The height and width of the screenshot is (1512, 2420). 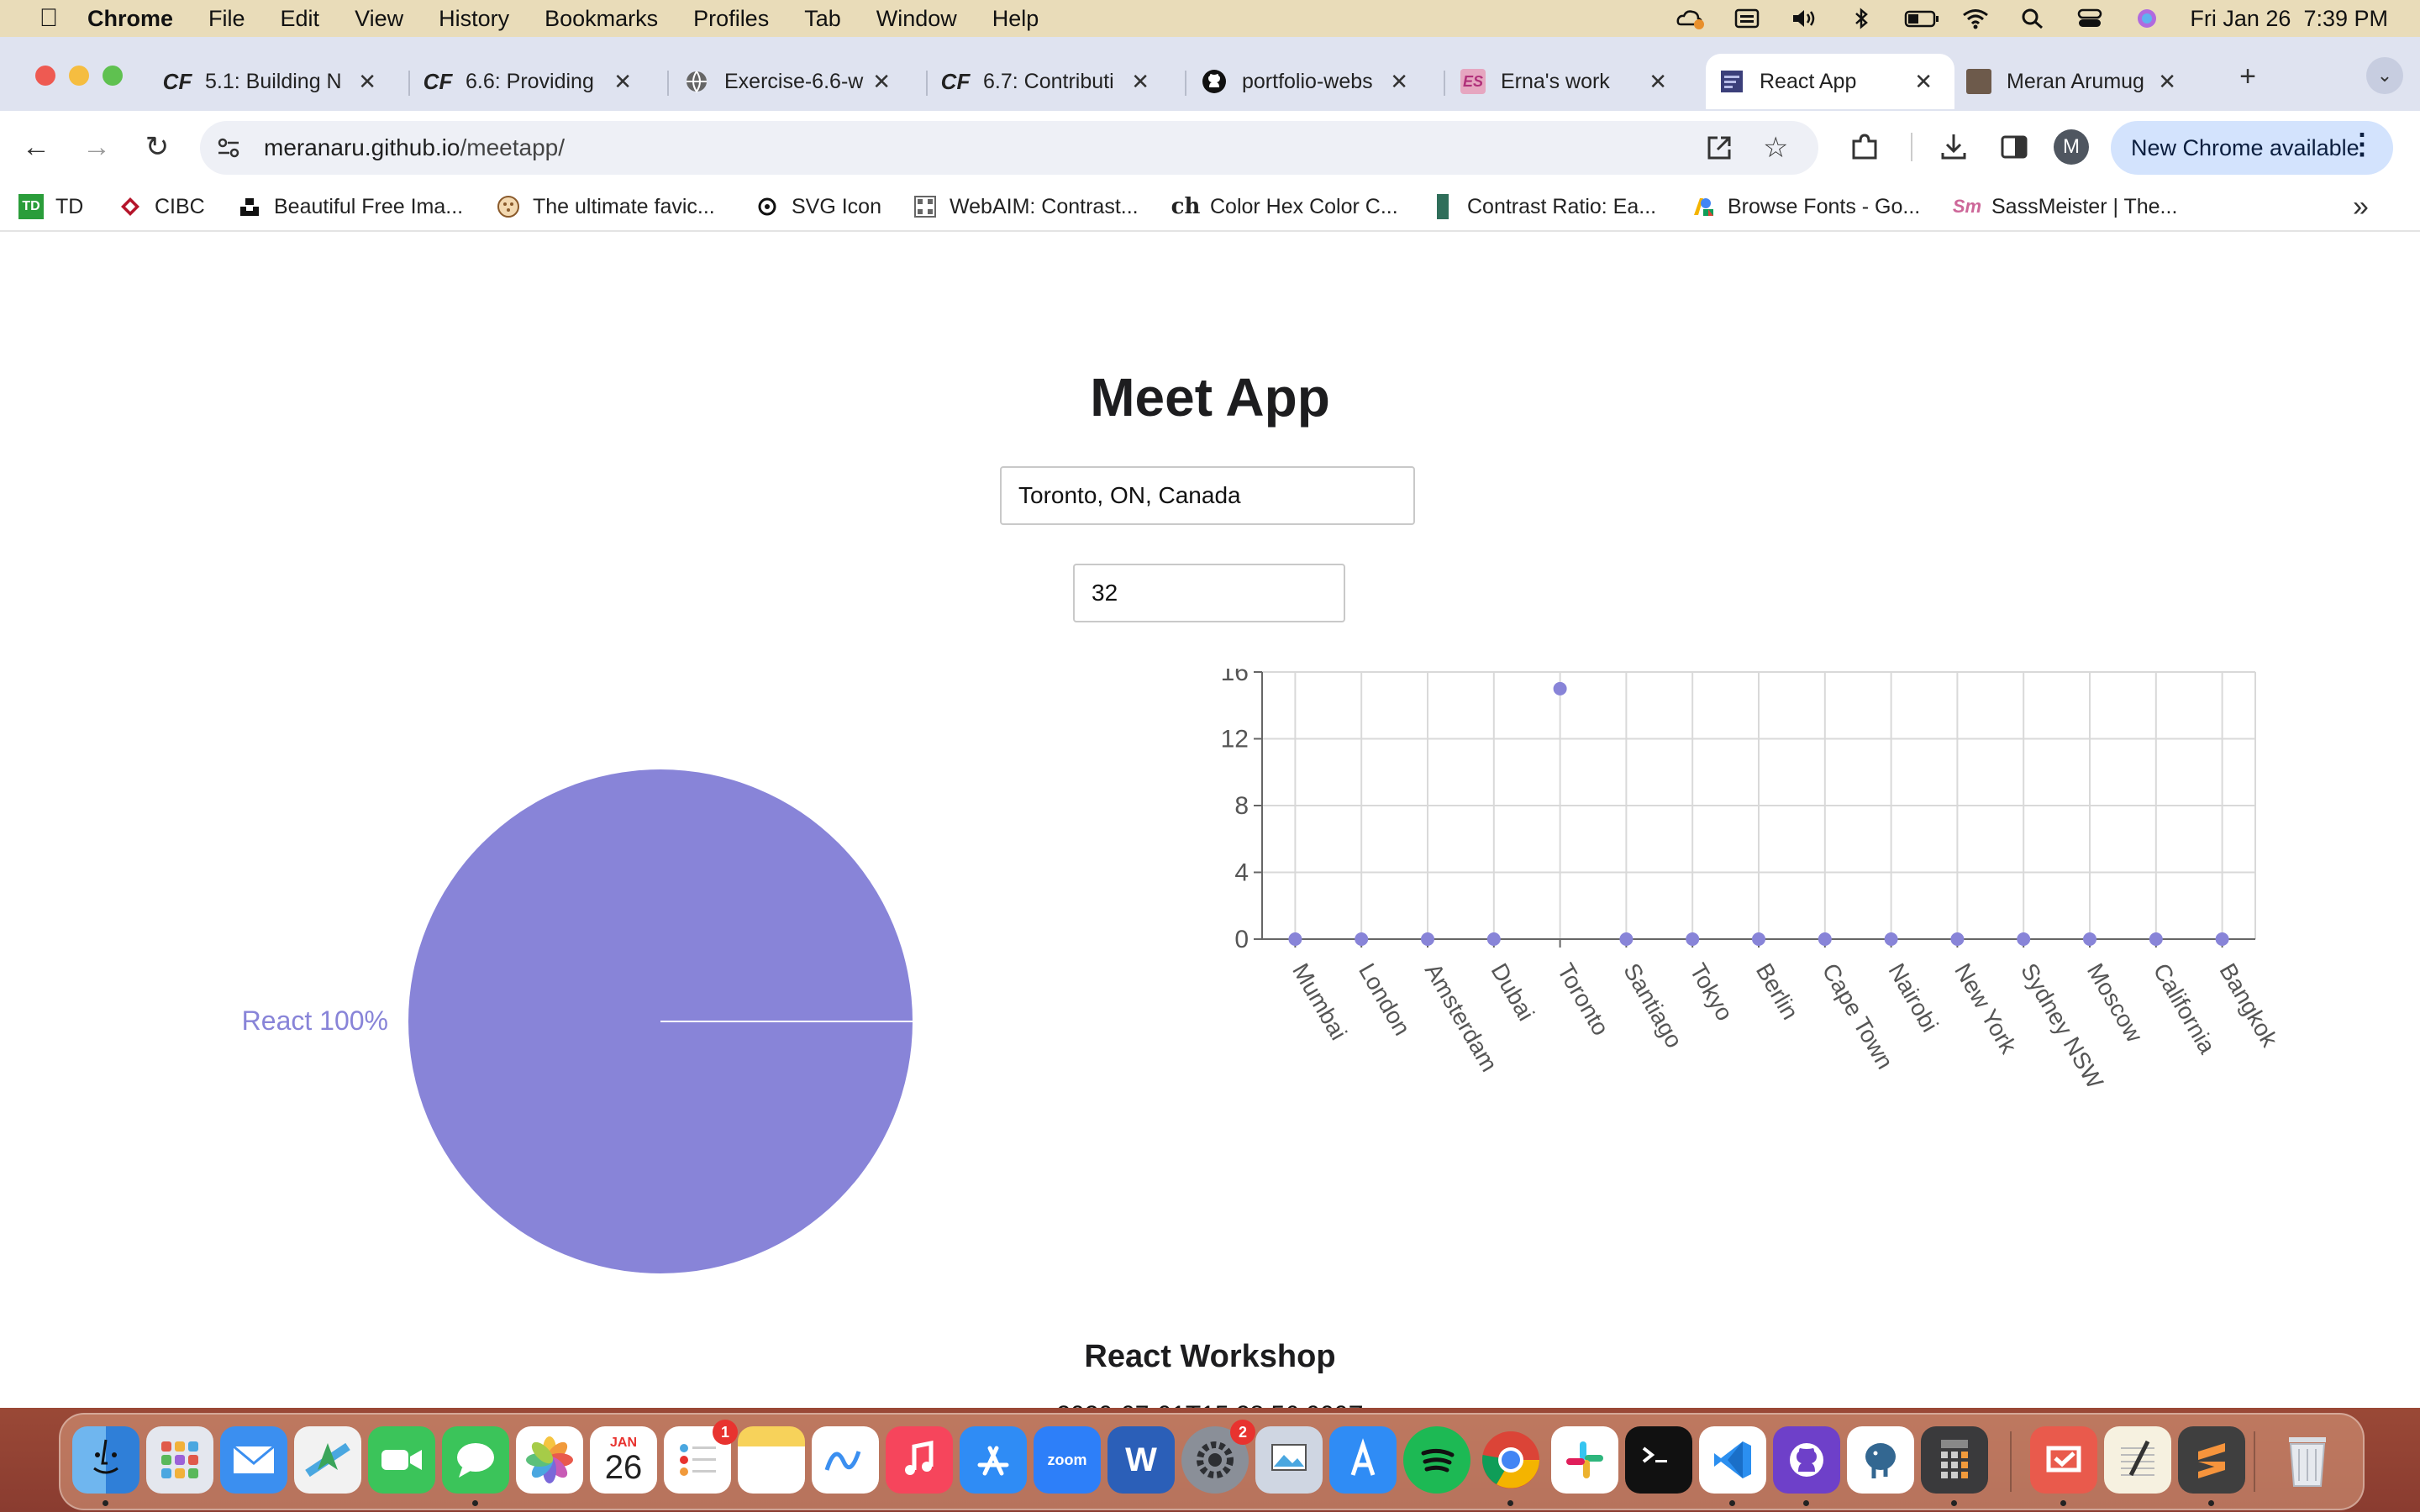 What do you see at coordinates (1806, 1460) in the screenshot?
I see `github-desktop-icon` at bounding box center [1806, 1460].